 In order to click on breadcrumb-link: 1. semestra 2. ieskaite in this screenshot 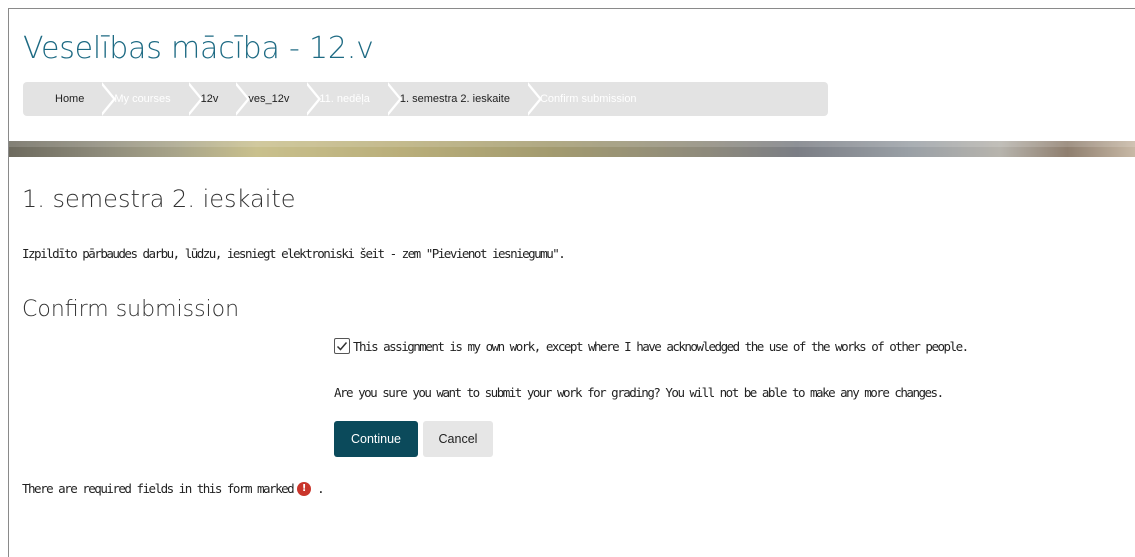, I will do `click(455, 99)`.